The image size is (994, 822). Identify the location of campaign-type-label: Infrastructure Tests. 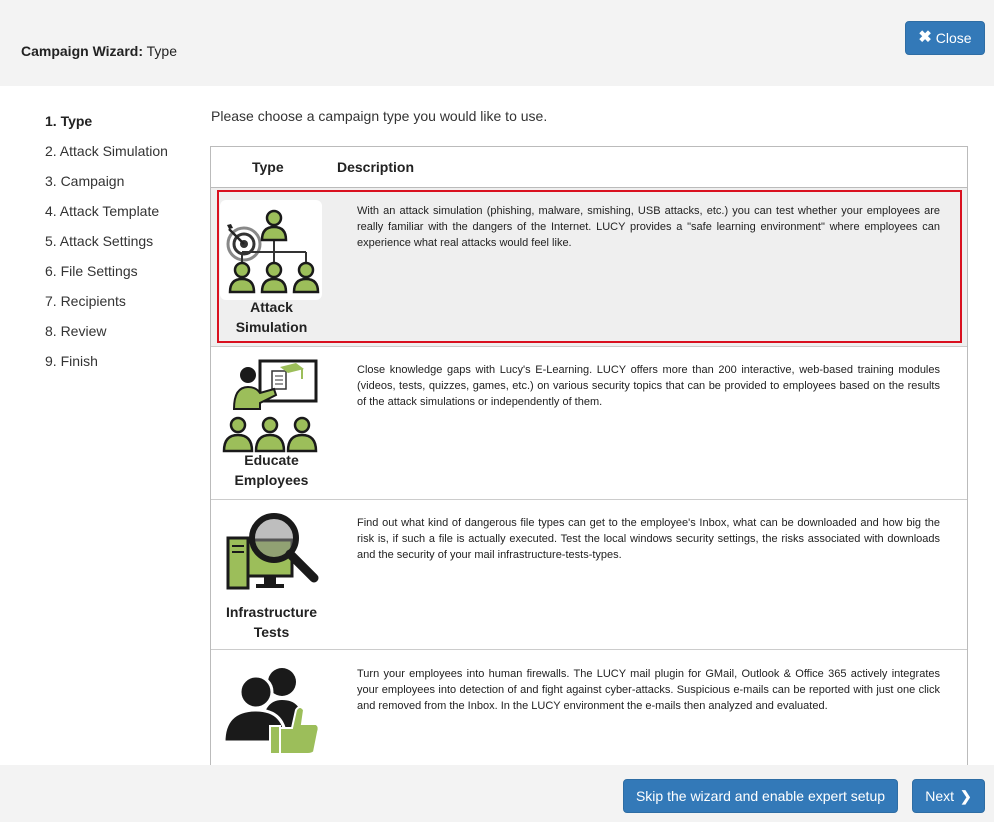
(271, 622).